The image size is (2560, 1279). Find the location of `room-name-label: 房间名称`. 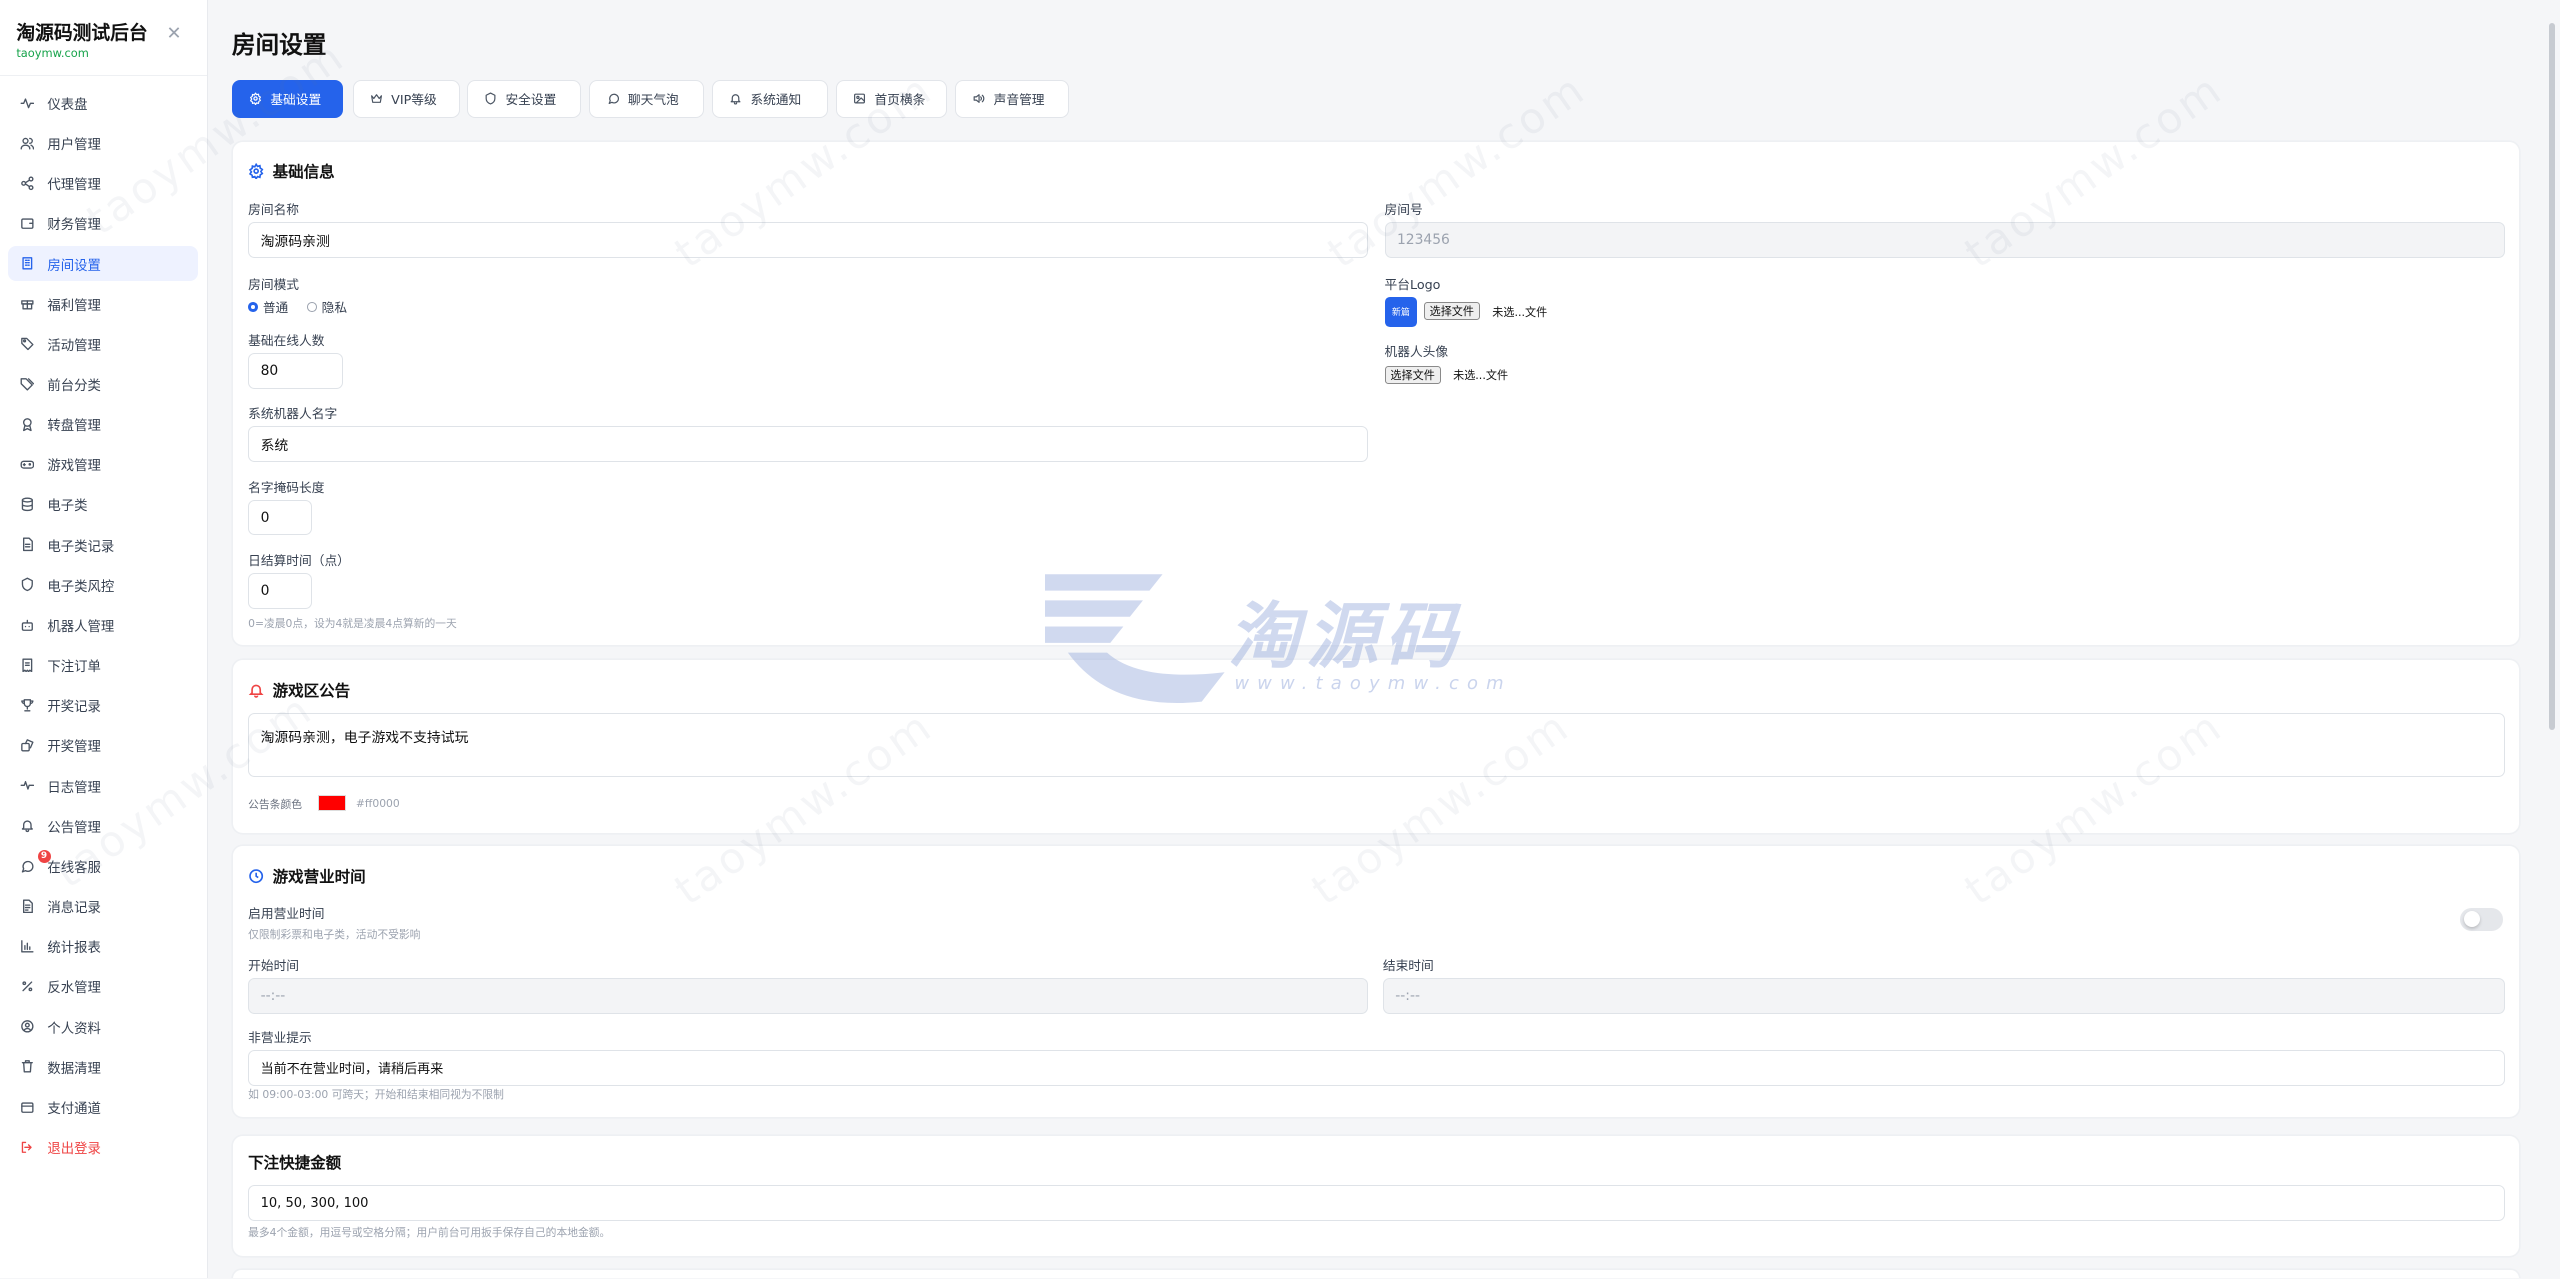

room-name-label: 房间名称 is located at coordinates (274, 211).